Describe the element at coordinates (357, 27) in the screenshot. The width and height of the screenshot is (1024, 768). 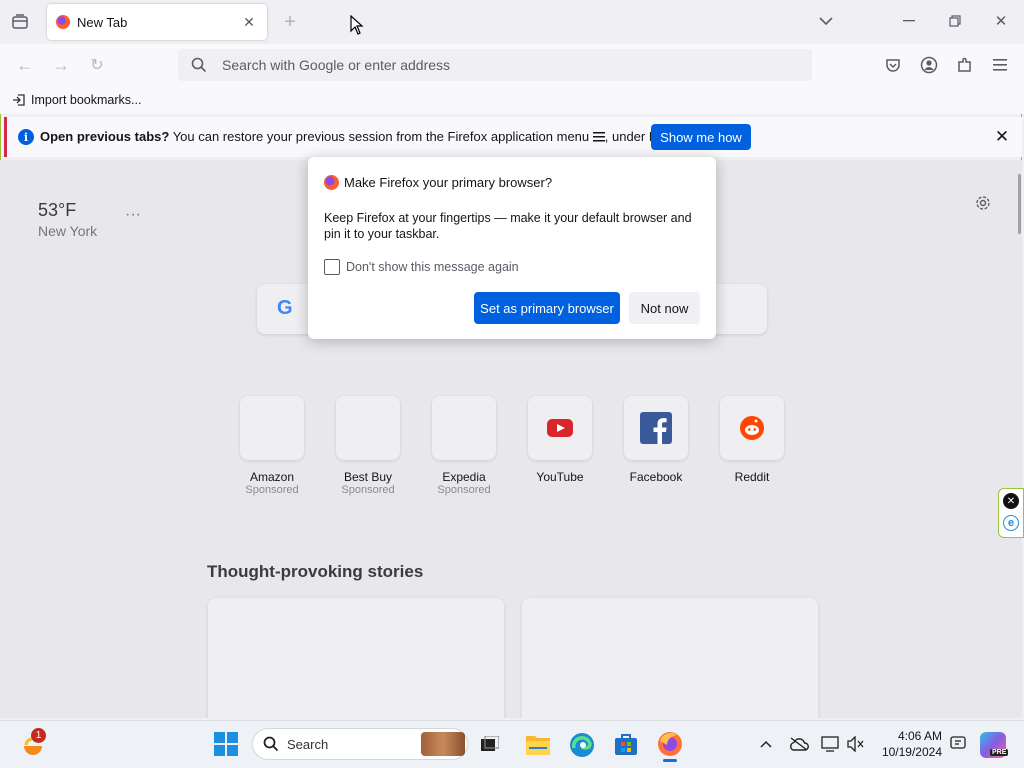
I see `mouse-cursor-icon` at that location.